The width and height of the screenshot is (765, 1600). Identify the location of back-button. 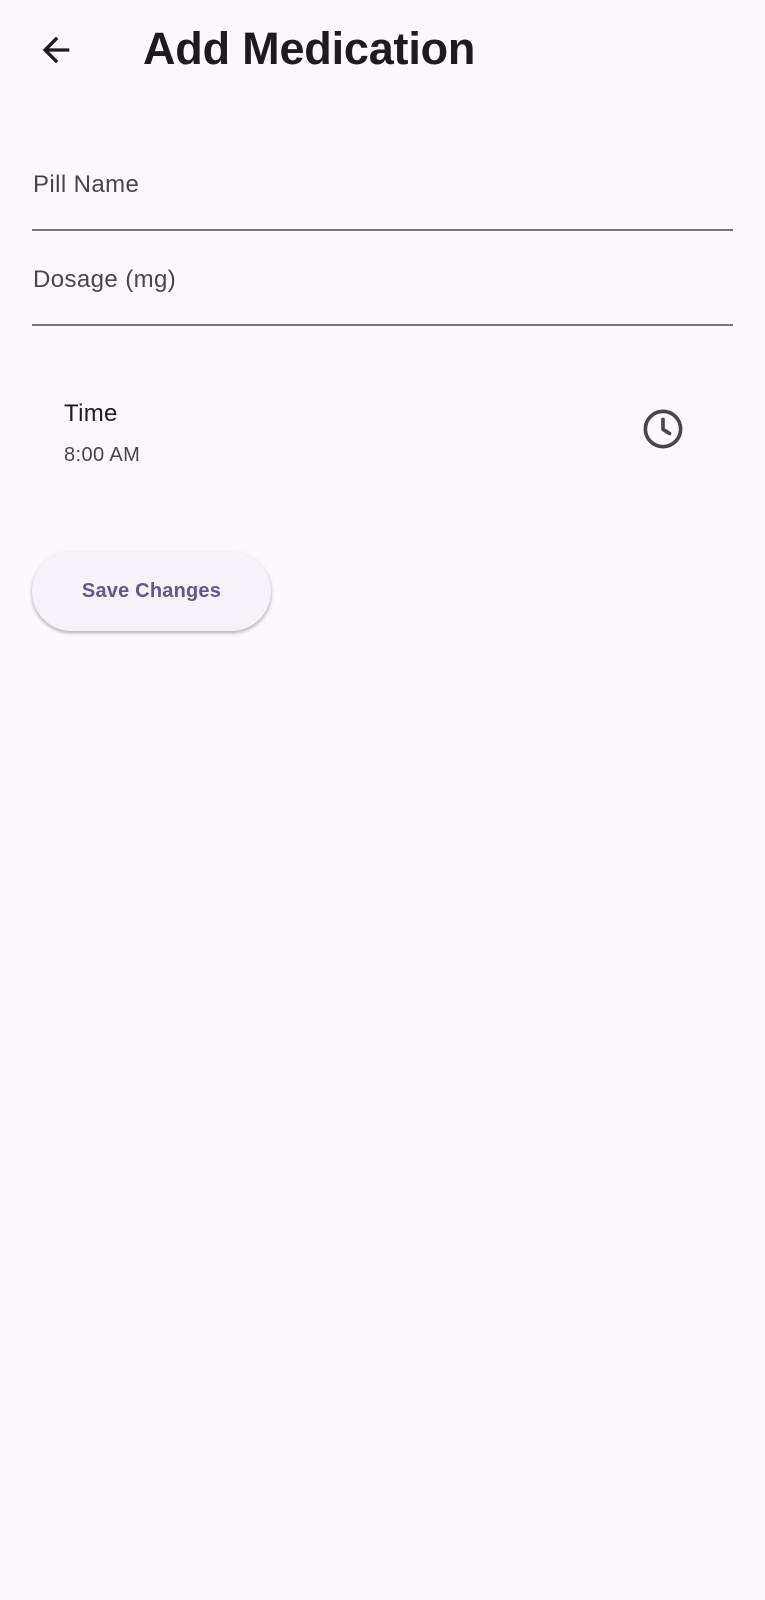
(56, 50).